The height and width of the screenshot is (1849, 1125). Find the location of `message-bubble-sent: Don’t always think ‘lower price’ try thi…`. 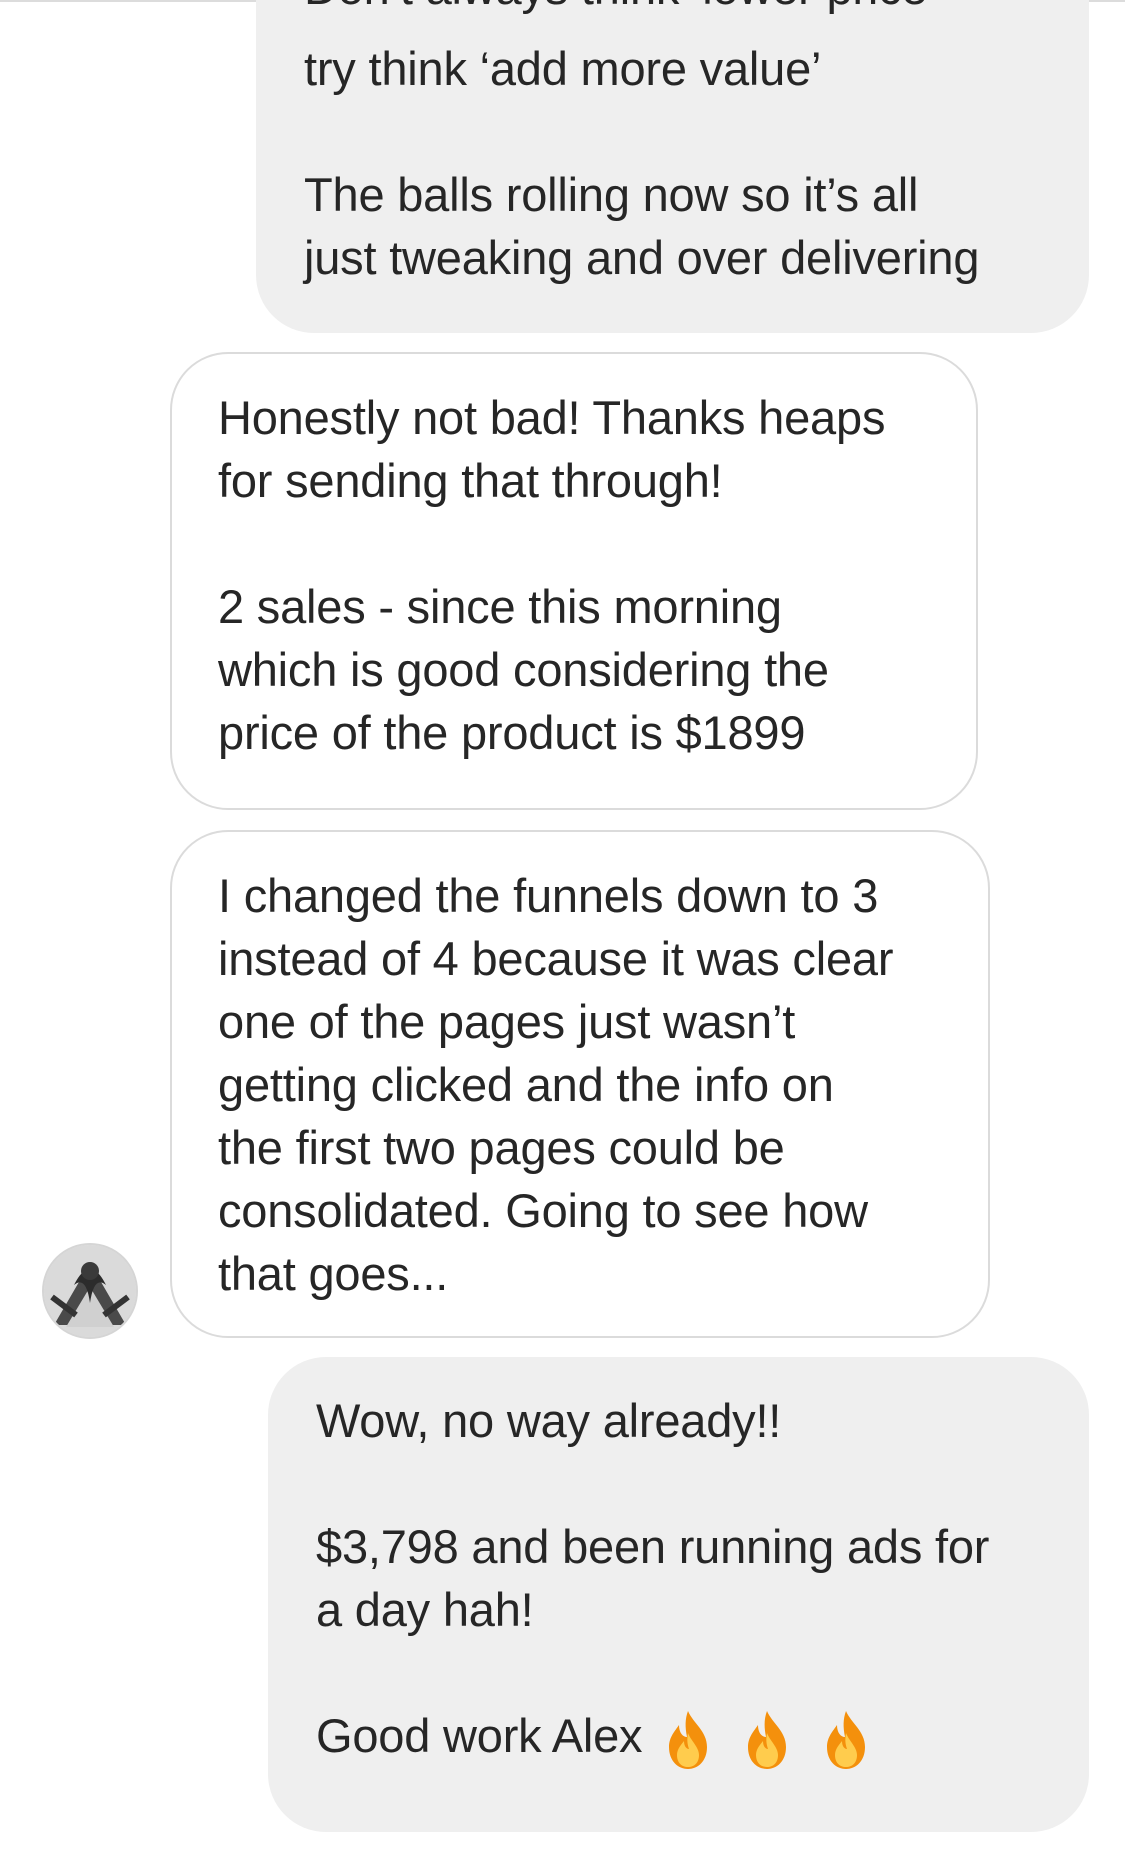

message-bubble-sent: Don’t always think ‘lower price’ try thi… is located at coordinates (672, 166).